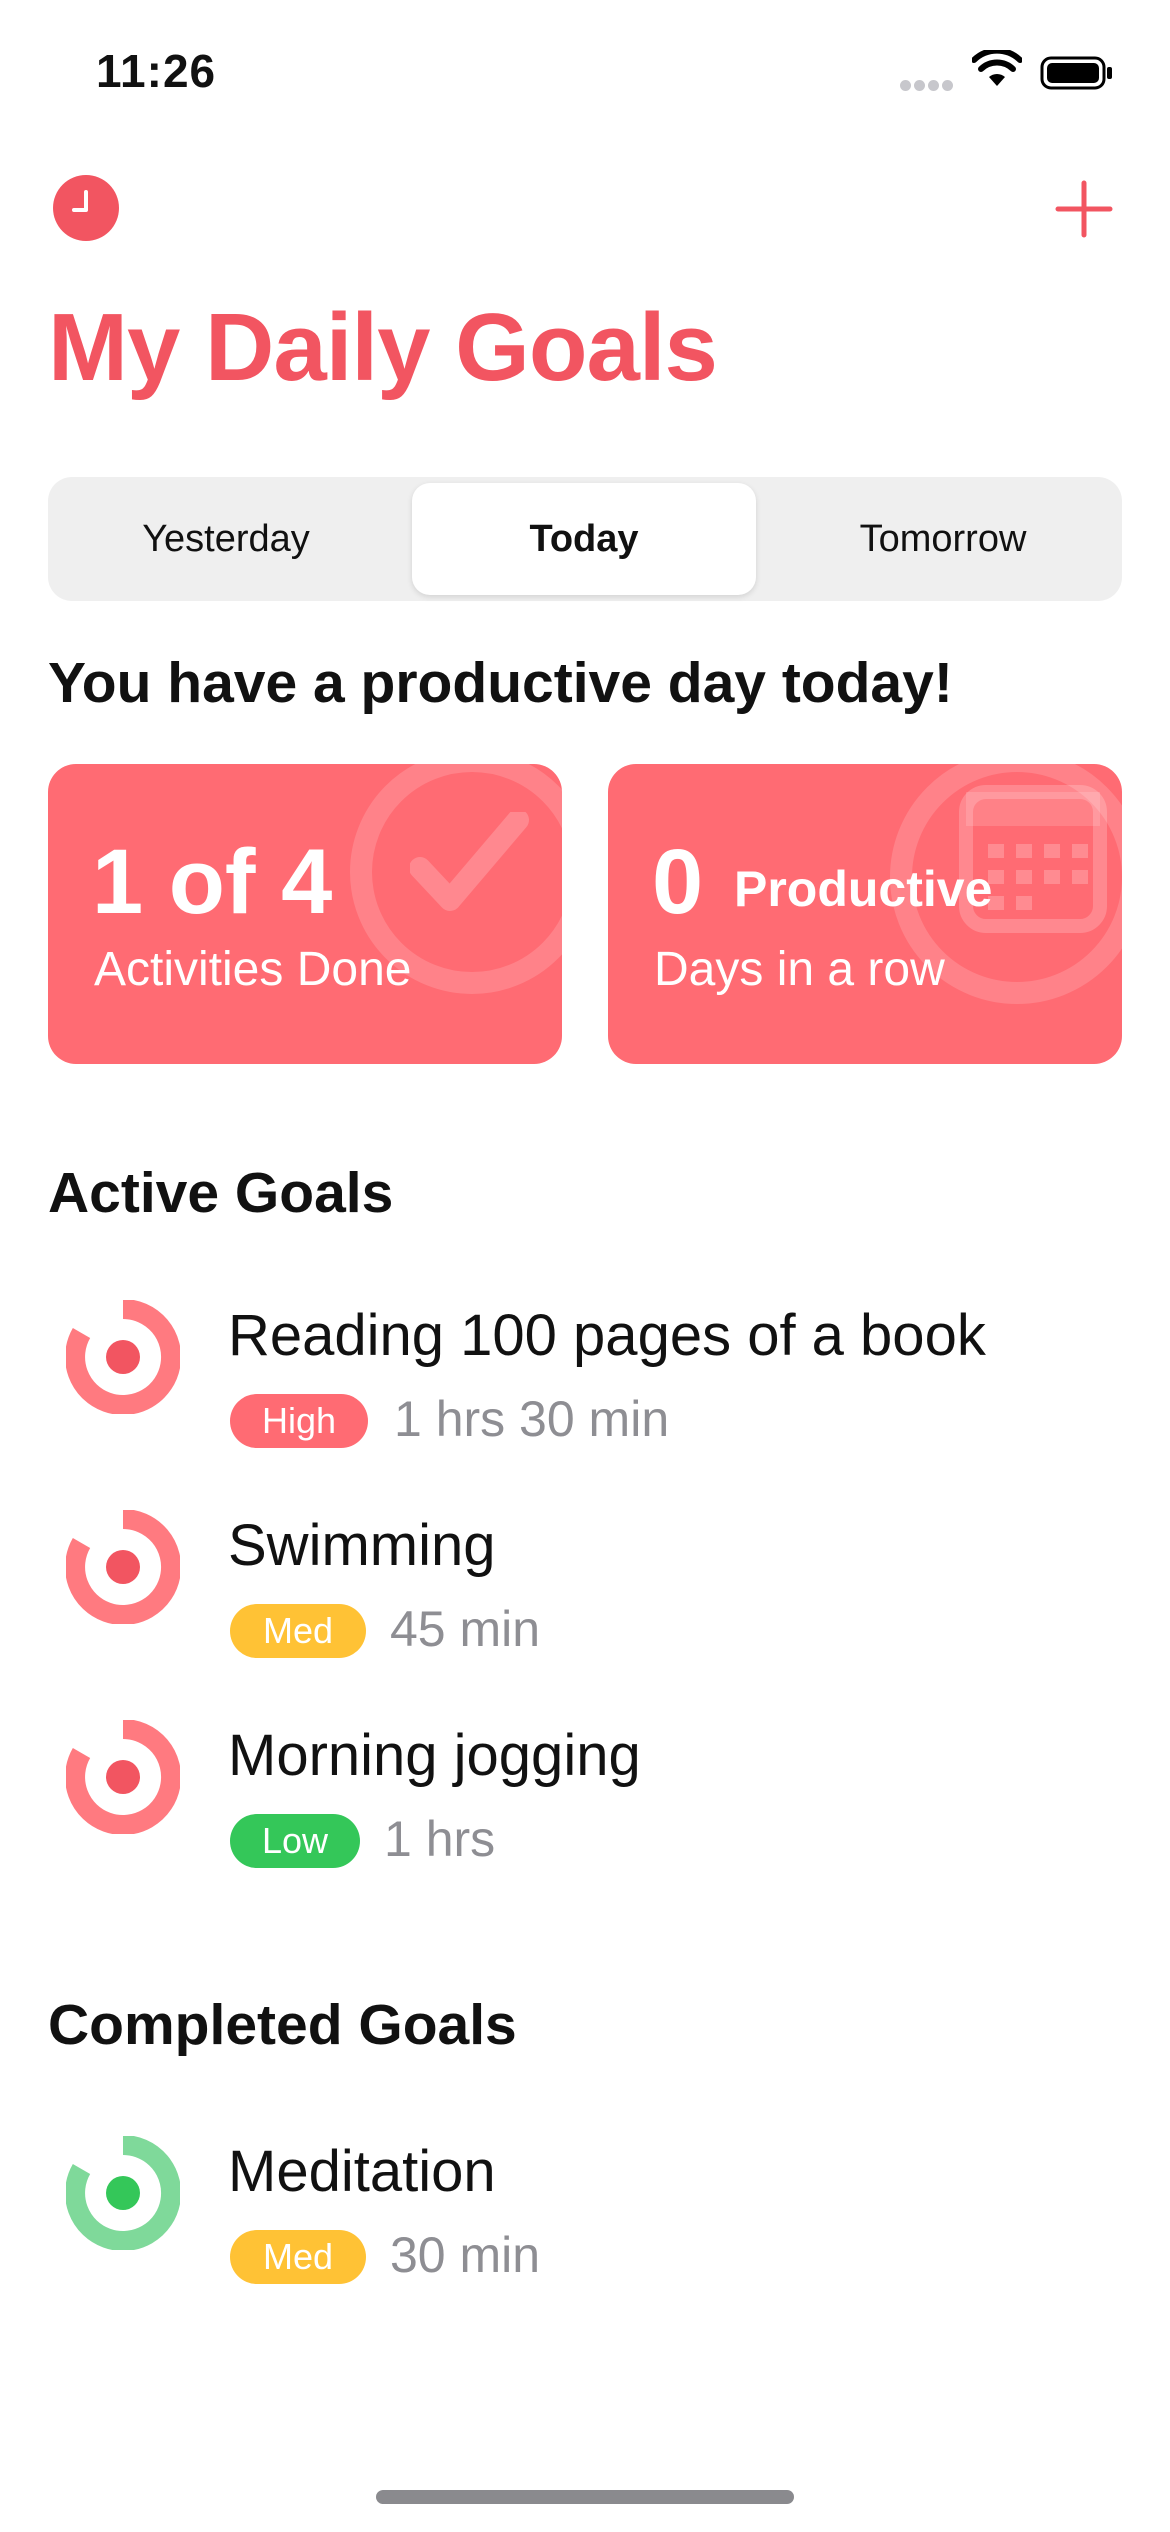 The height and width of the screenshot is (2532, 1170). I want to click on battery-icon, so click(1076, 73).